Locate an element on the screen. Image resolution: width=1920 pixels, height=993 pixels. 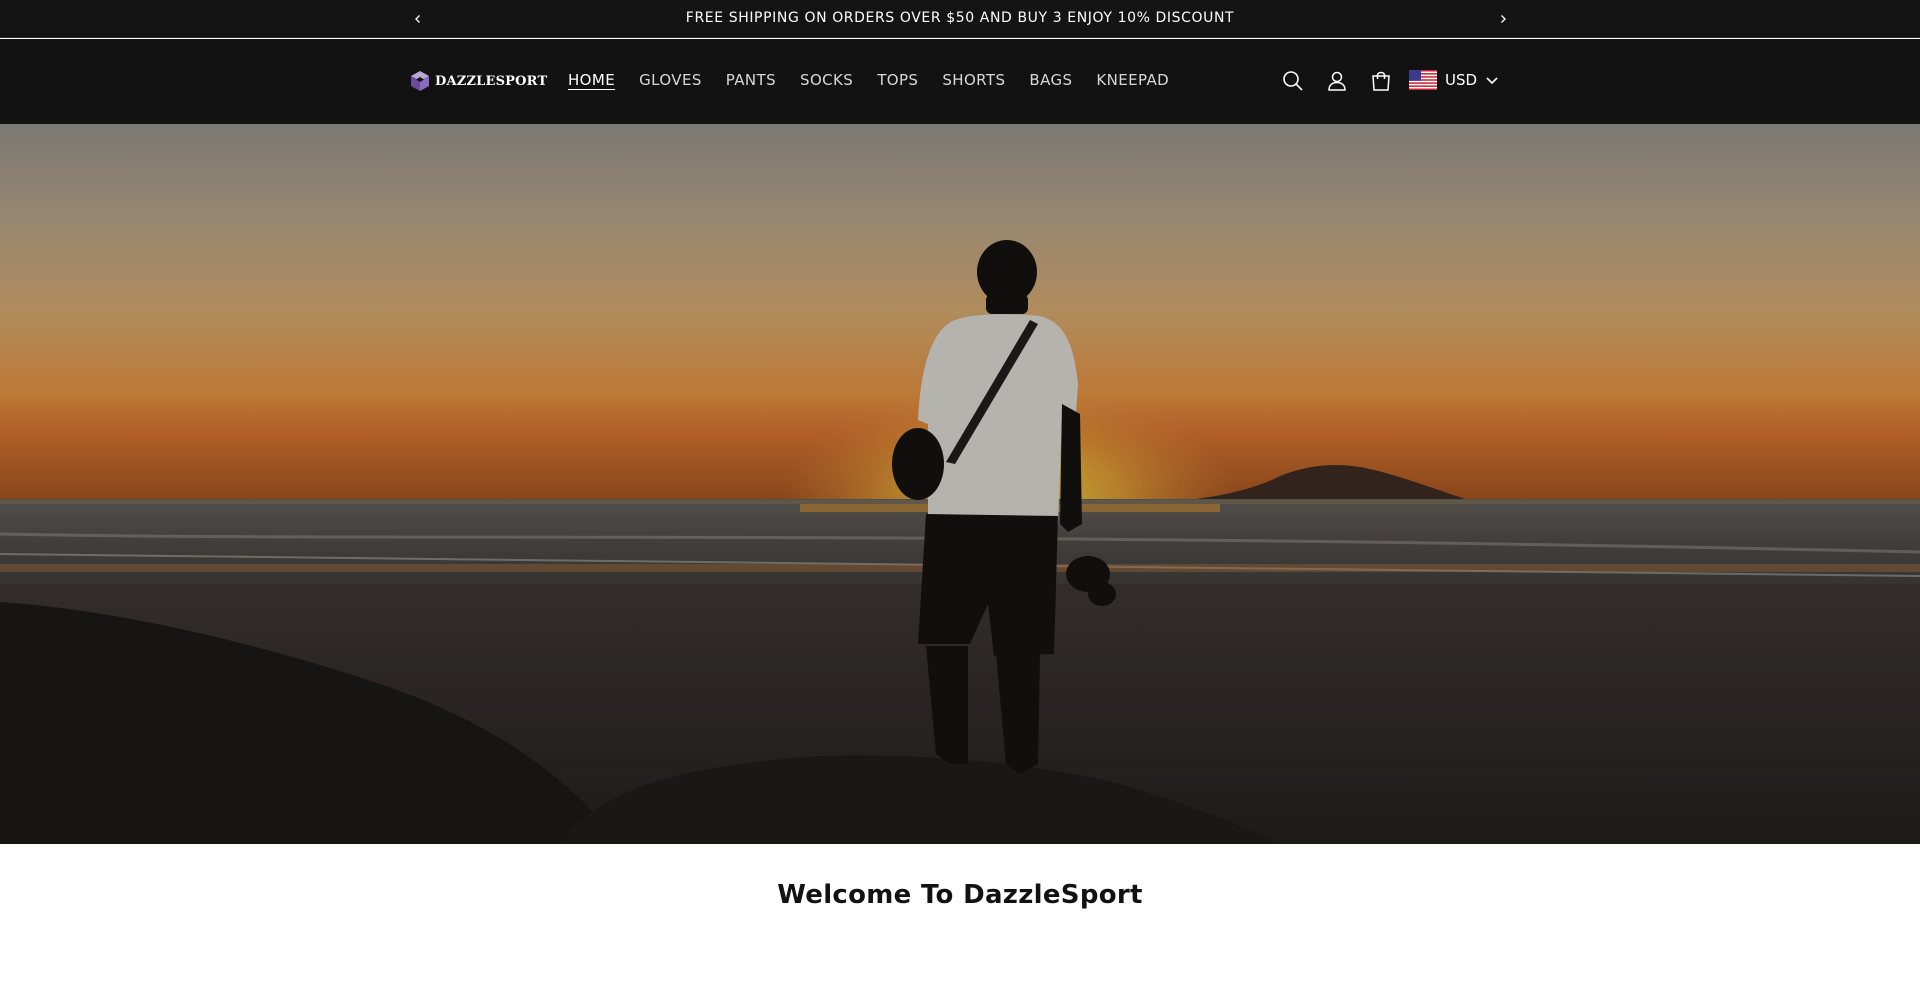
nav-item-tops: TOPS is located at coordinates (897, 80).